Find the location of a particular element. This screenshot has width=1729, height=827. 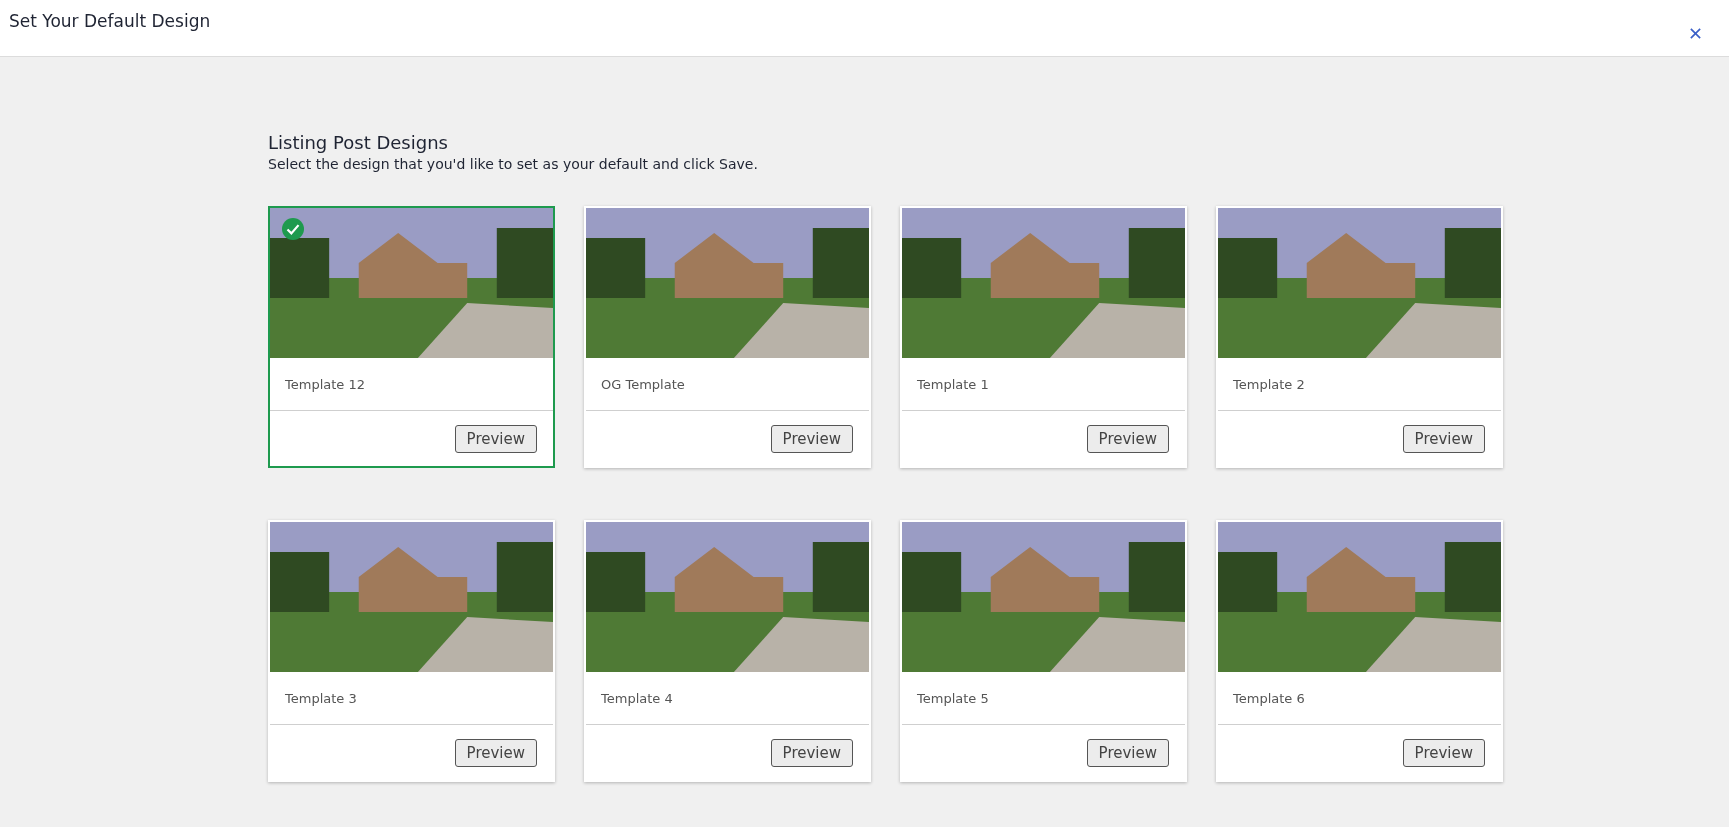

section-subtitle: Select the design that you'd like to set as your default and click Save. is located at coordinates (513, 164).